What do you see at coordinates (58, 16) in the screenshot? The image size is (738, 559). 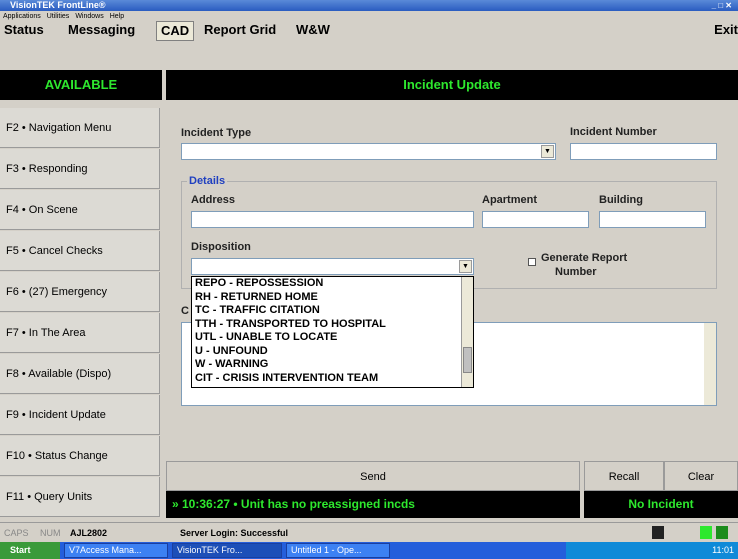 I see `menu-utilities: Utilities` at bounding box center [58, 16].